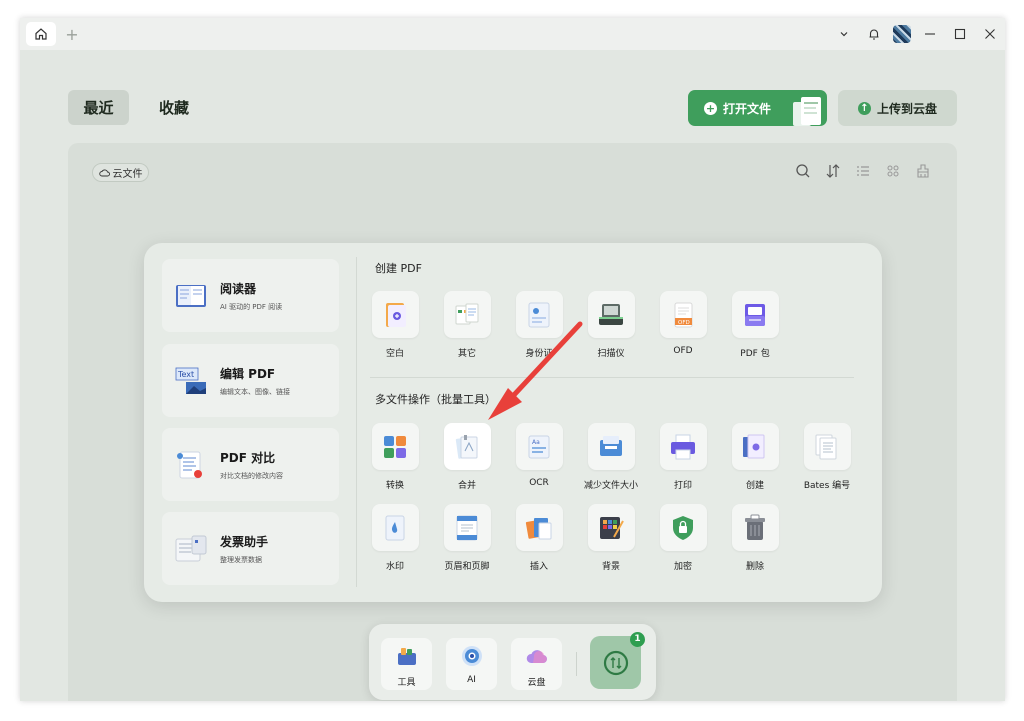 The height and width of the screenshot is (721, 1024). What do you see at coordinates (72, 34) in the screenshot?
I see `add-tab-button: +` at bounding box center [72, 34].